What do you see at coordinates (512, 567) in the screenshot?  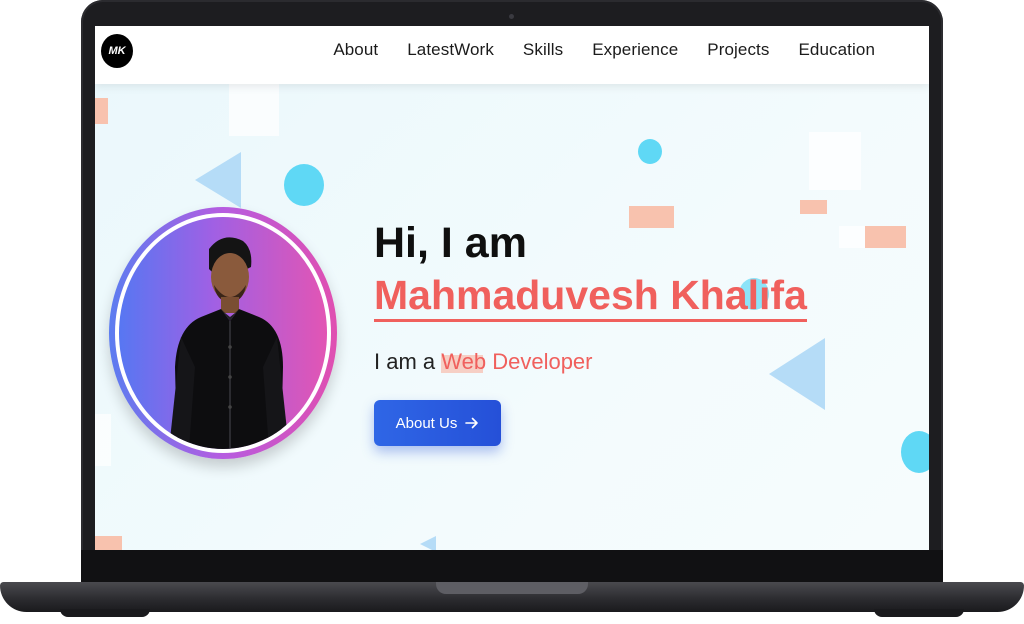 I see `laptop-chin` at bounding box center [512, 567].